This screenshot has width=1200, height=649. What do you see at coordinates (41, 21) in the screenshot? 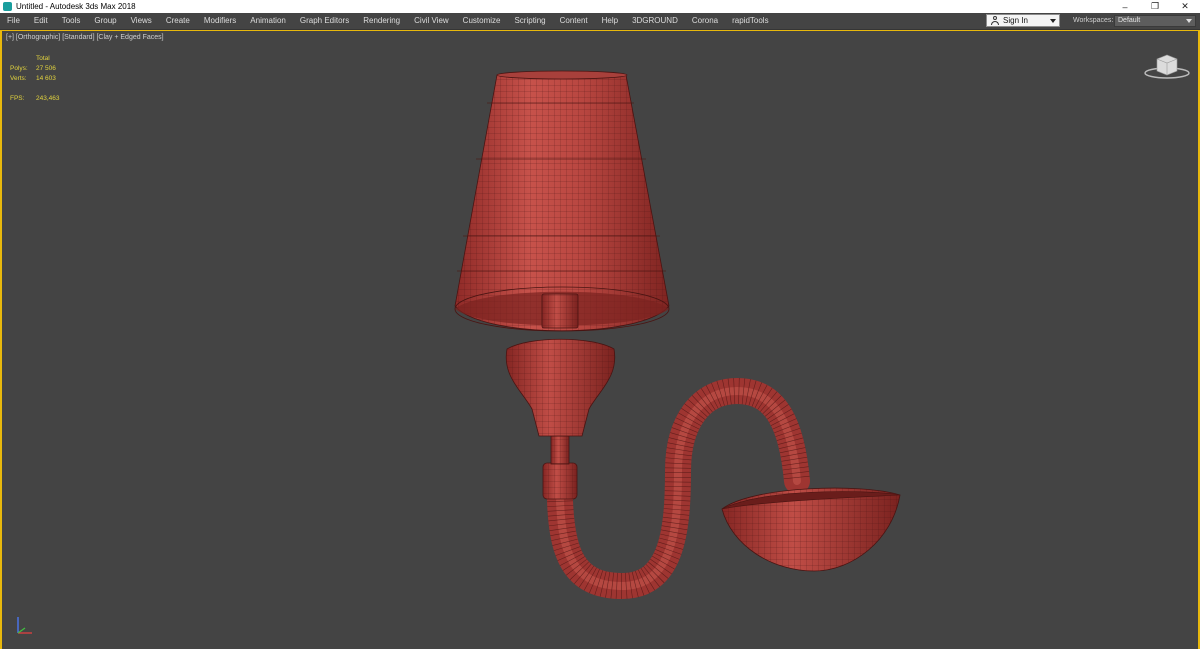
I see `menu-edit: Edit` at bounding box center [41, 21].